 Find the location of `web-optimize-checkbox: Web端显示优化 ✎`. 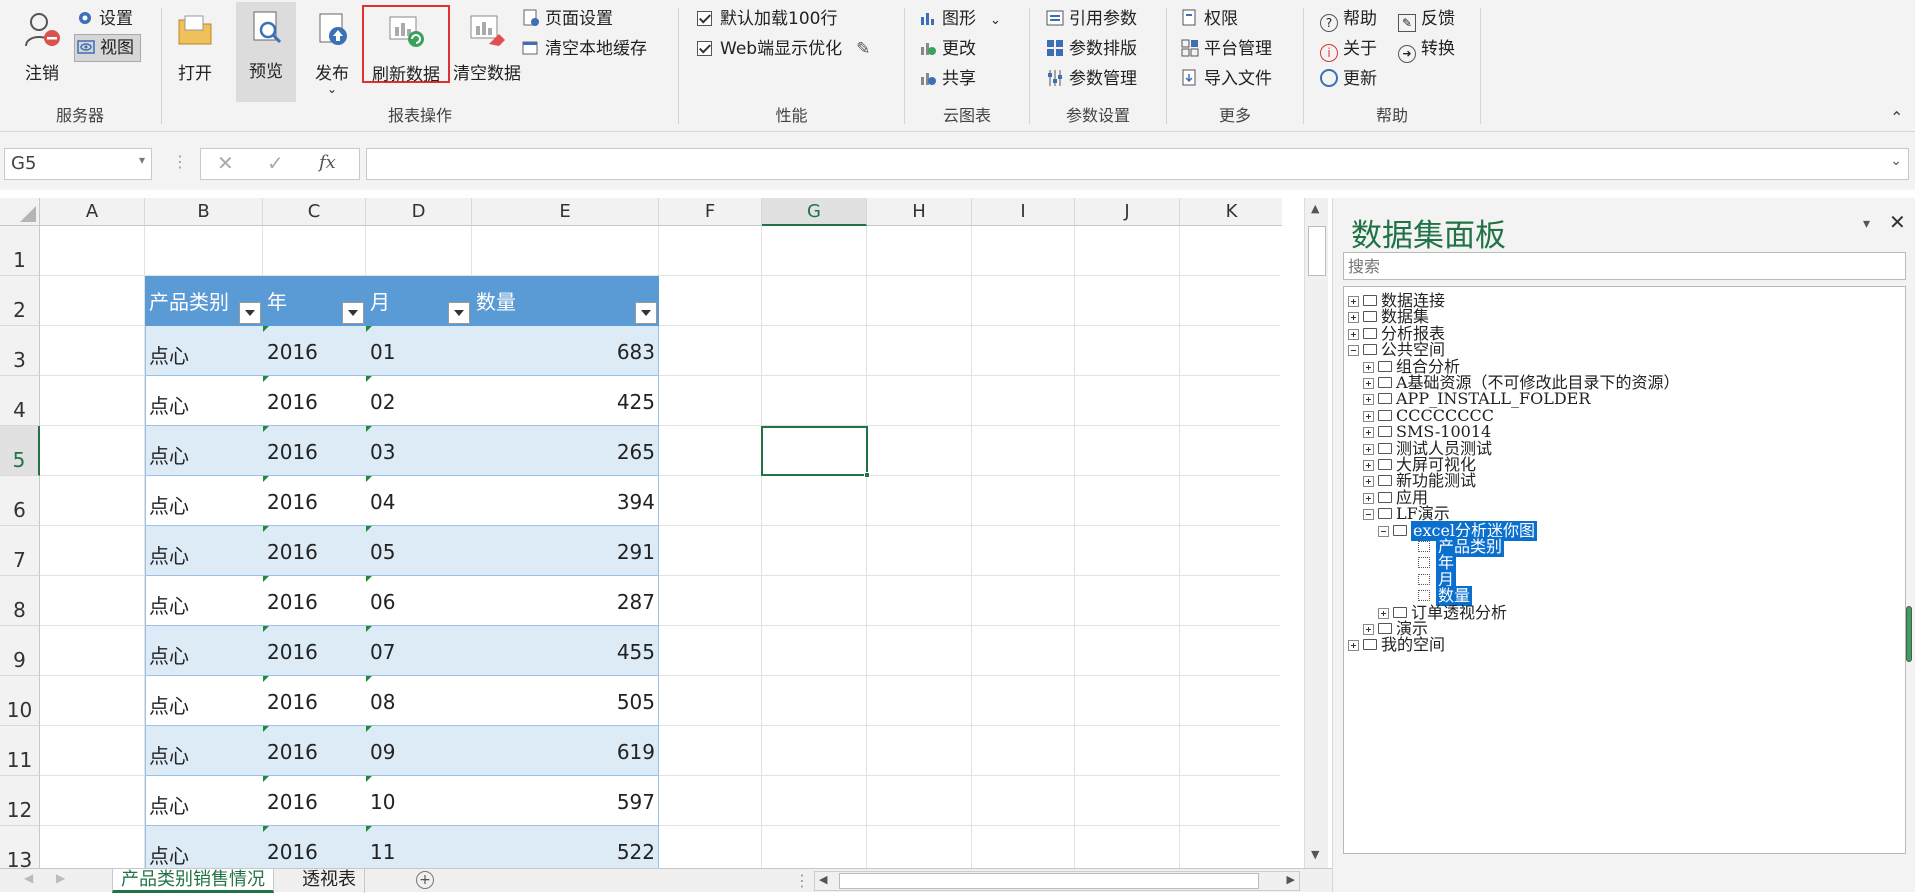

web-optimize-checkbox: Web端显示优化 ✎ is located at coordinates (783, 49).